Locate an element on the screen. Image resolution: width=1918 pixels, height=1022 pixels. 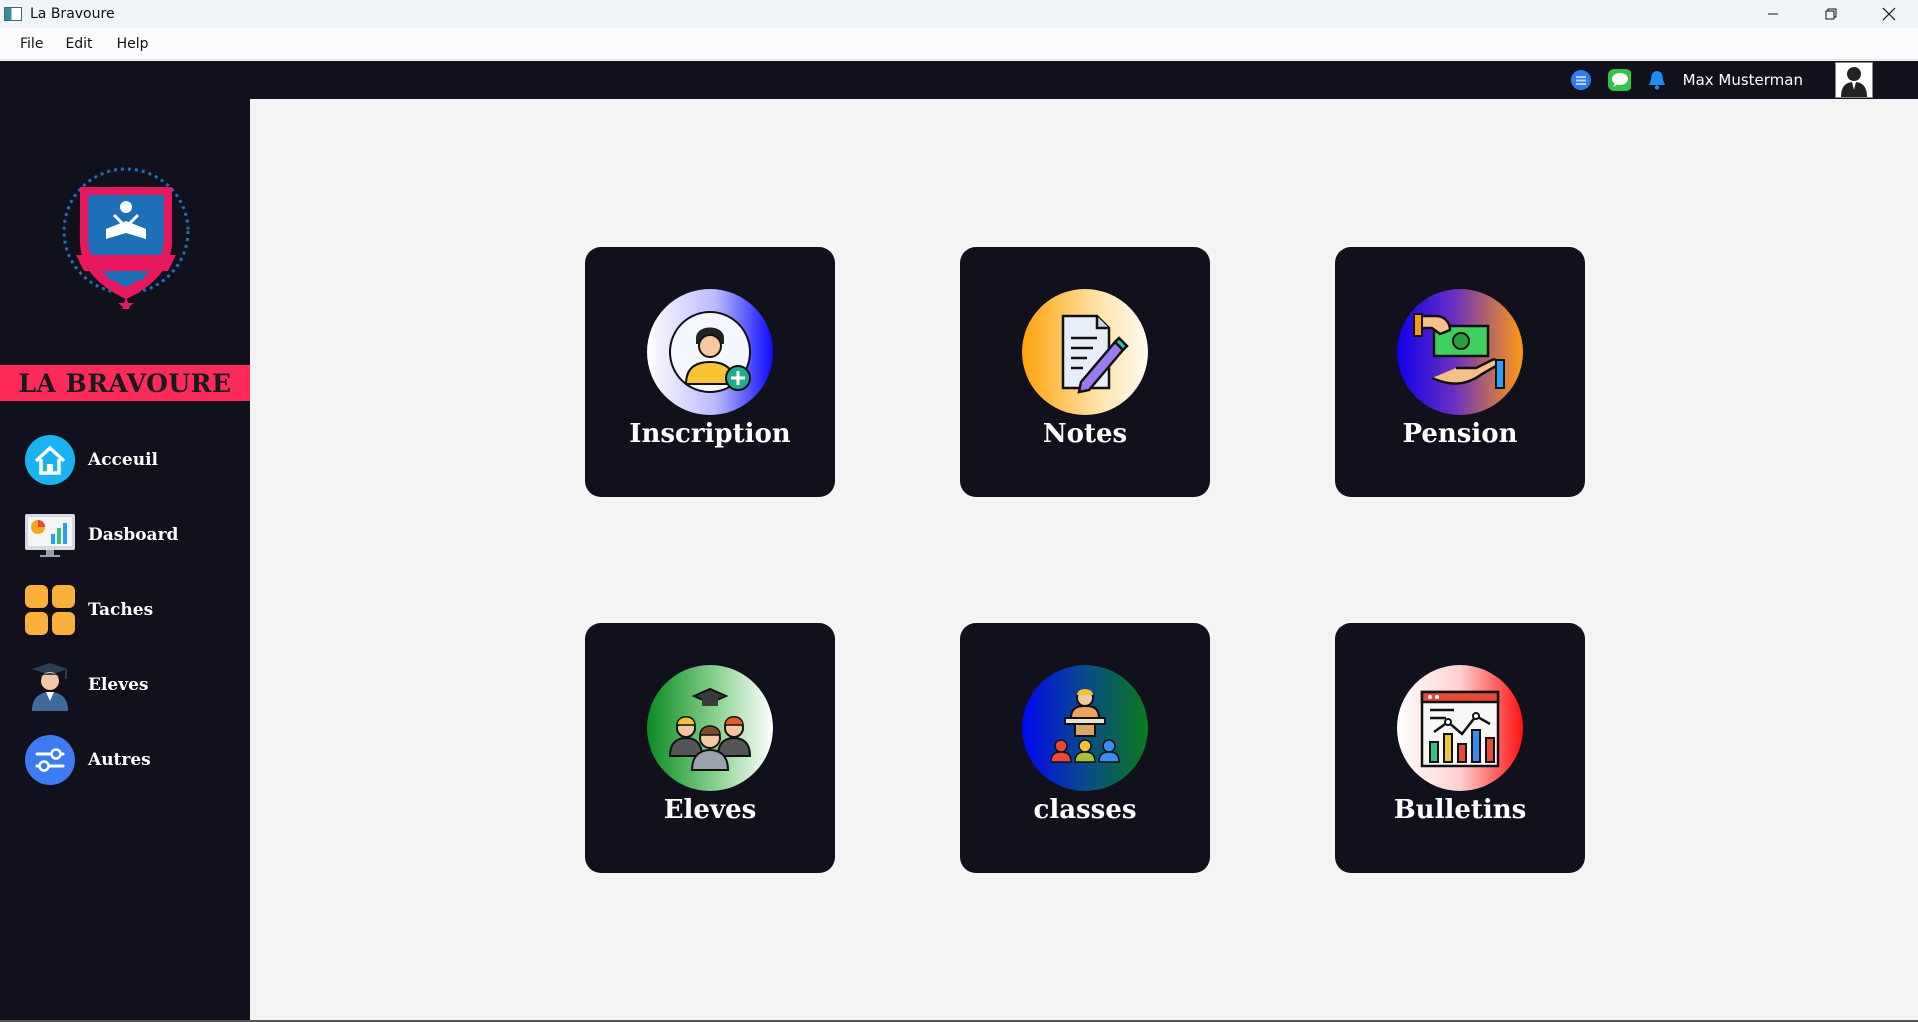
restore-icon is located at coordinates (1831, 14).